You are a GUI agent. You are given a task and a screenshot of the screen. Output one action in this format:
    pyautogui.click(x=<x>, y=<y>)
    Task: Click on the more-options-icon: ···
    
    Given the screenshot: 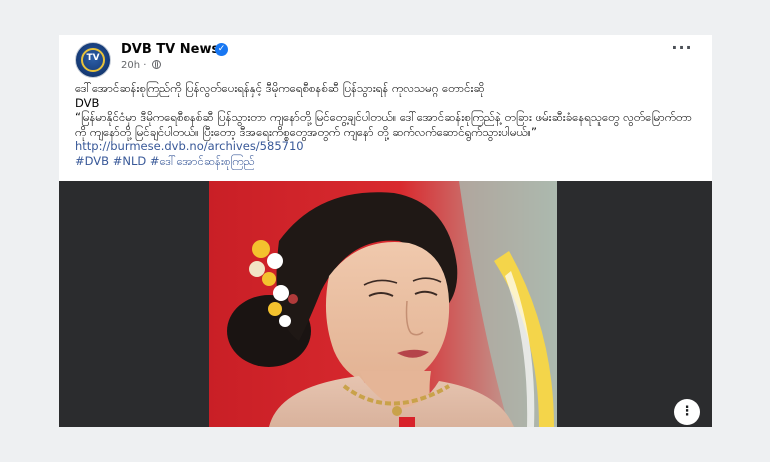 What is the action you would take?
    pyautogui.click(x=682, y=50)
    